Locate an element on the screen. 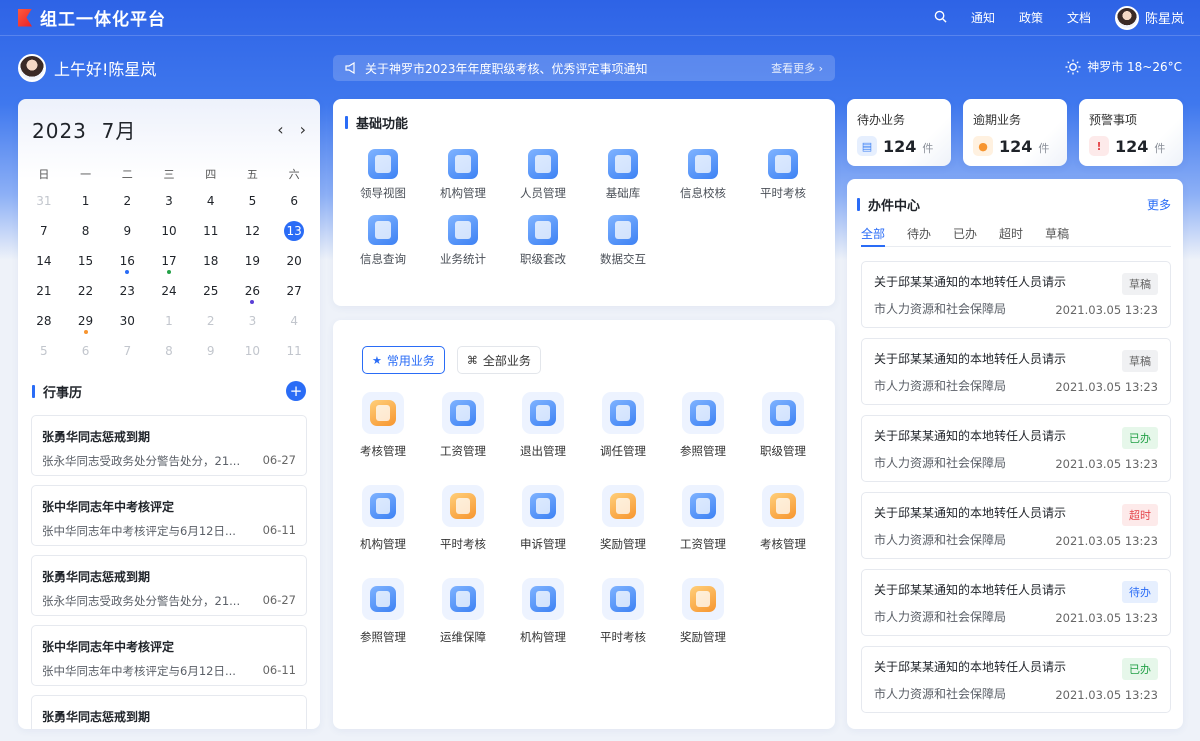 This screenshot has width=1200, height=741. calendar-day: 23 is located at coordinates (127, 291).